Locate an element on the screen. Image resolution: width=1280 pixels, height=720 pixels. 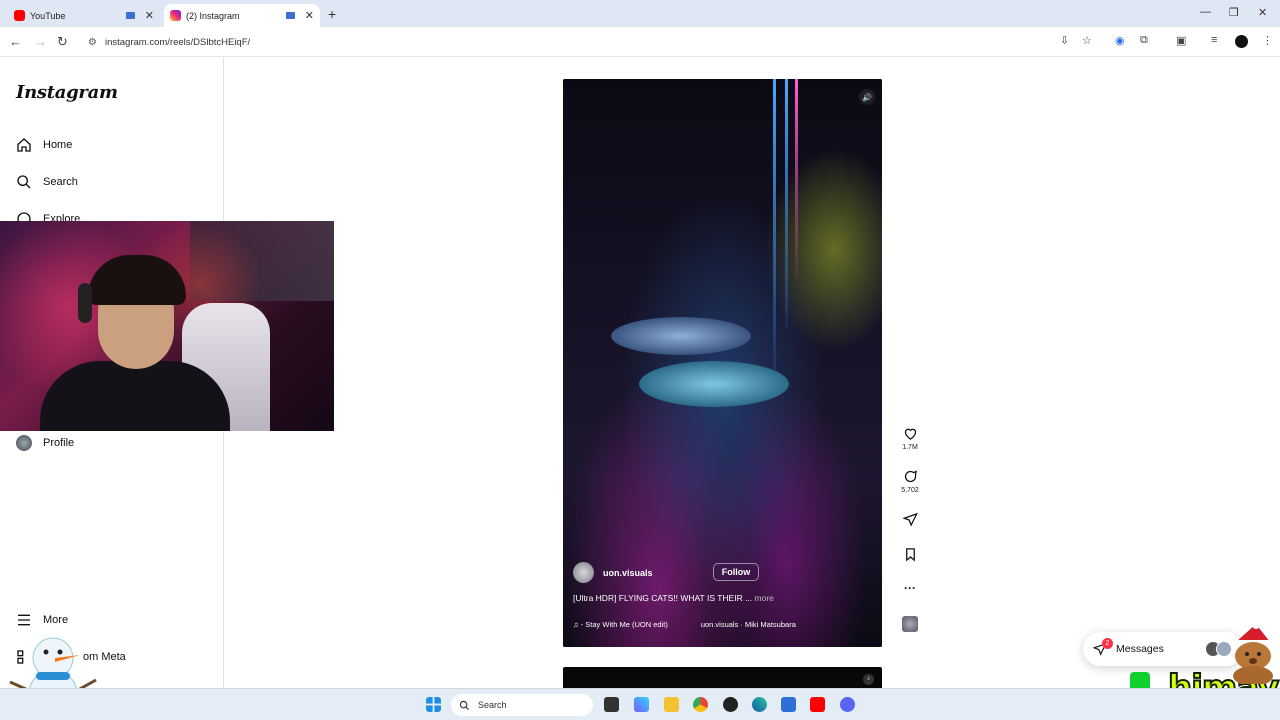
browser-tab-bar: YouTube ✕ (2) Instagram ✕ + — ❐ ✕ is located at coordinates (640, 13).